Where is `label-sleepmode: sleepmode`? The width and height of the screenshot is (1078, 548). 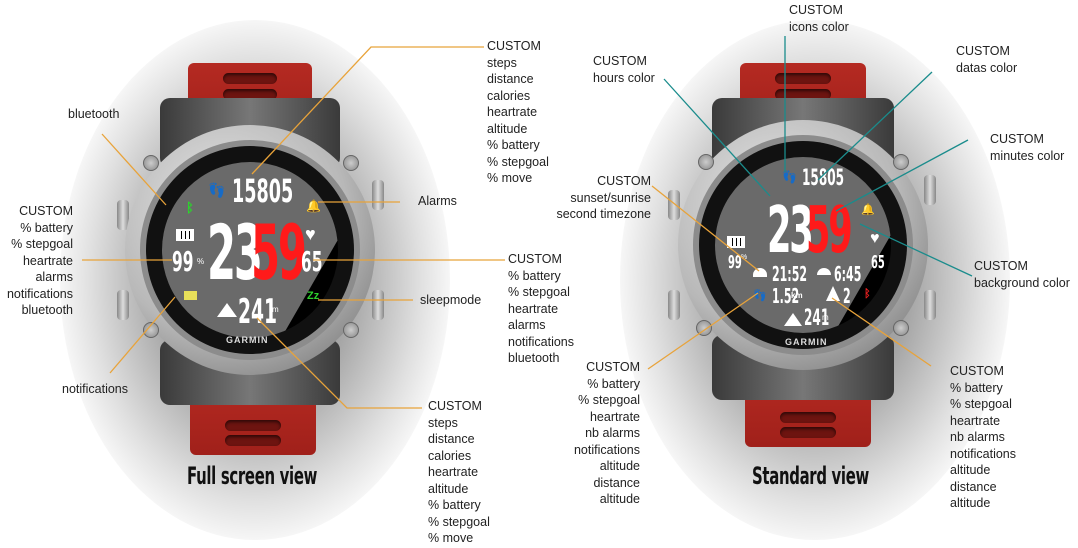 label-sleepmode: sleepmode is located at coordinates (451, 300).